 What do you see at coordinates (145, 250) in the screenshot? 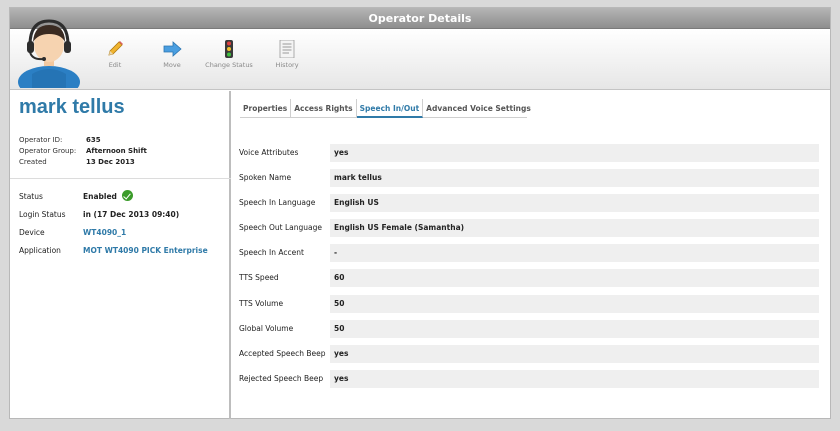
I see `application-link: MOT WT4090 PICK Enterprise` at bounding box center [145, 250].